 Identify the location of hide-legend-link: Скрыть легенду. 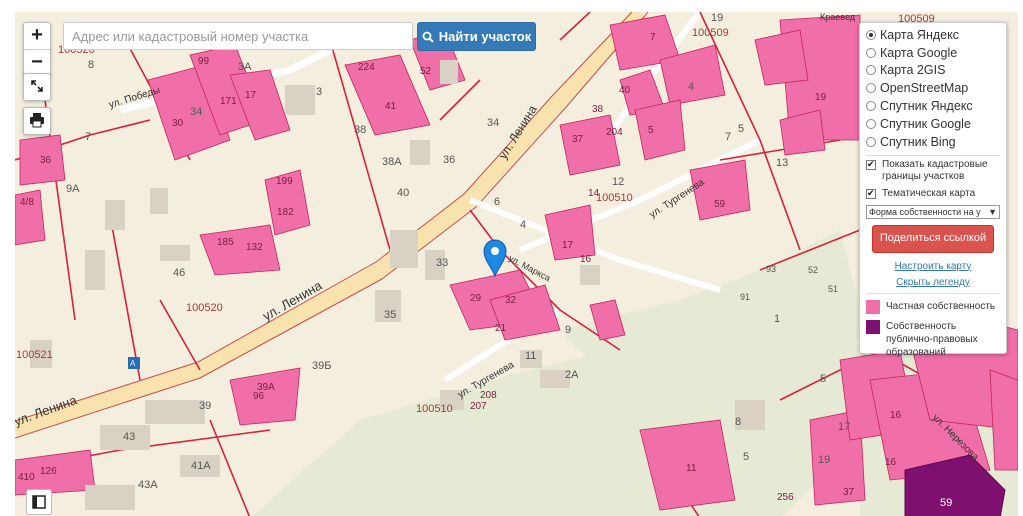
(933, 282).